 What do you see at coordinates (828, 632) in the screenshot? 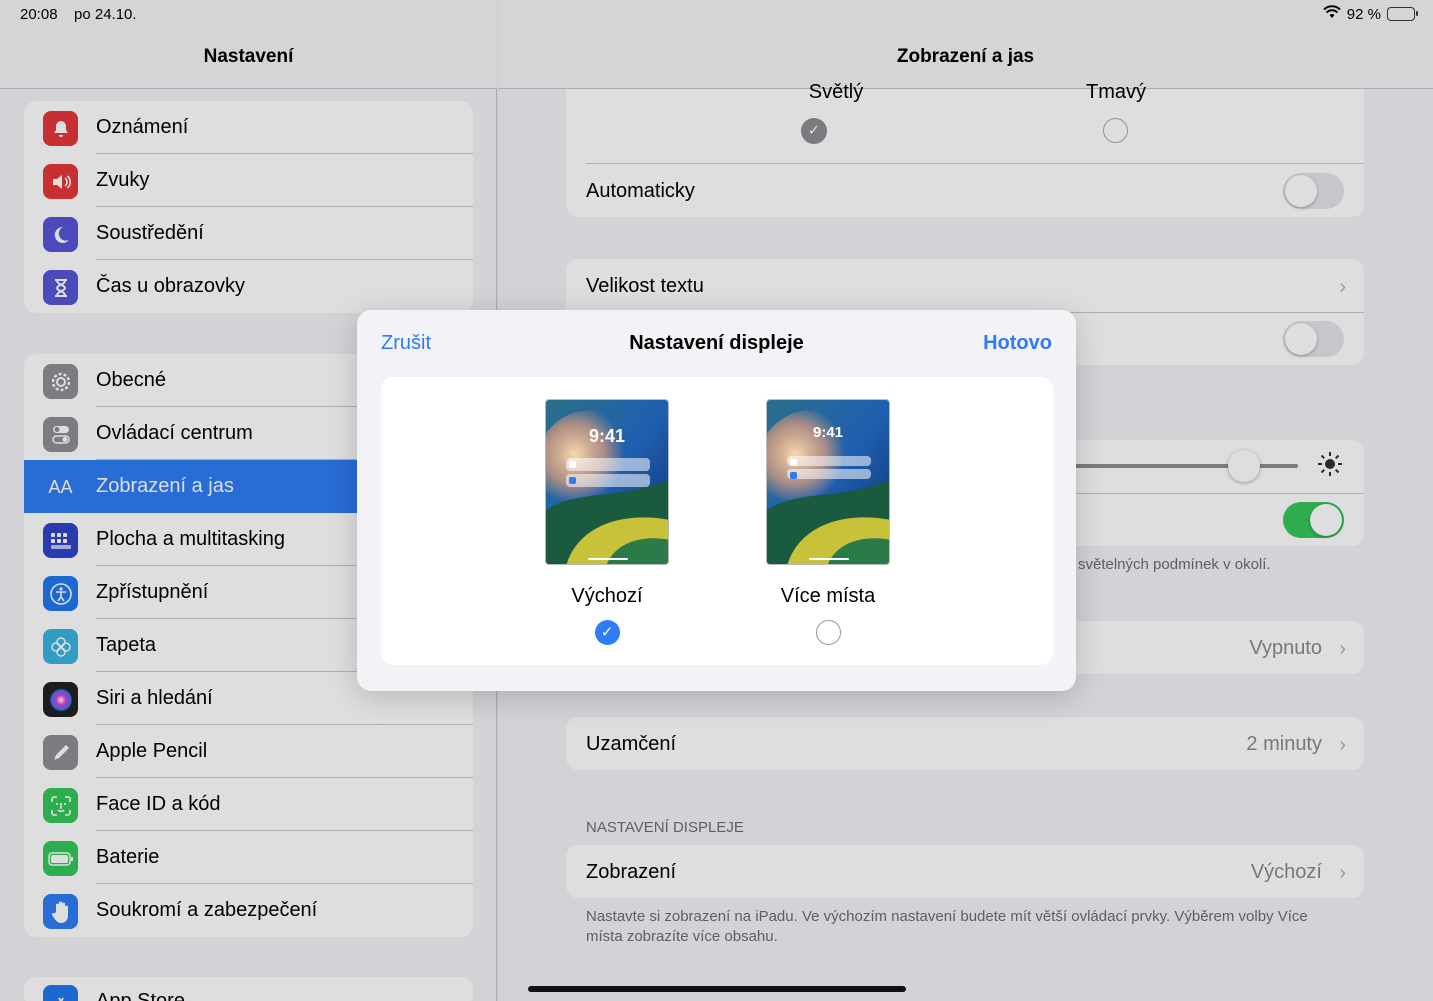
I see `option-more-space-radio` at bounding box center [828, 632].